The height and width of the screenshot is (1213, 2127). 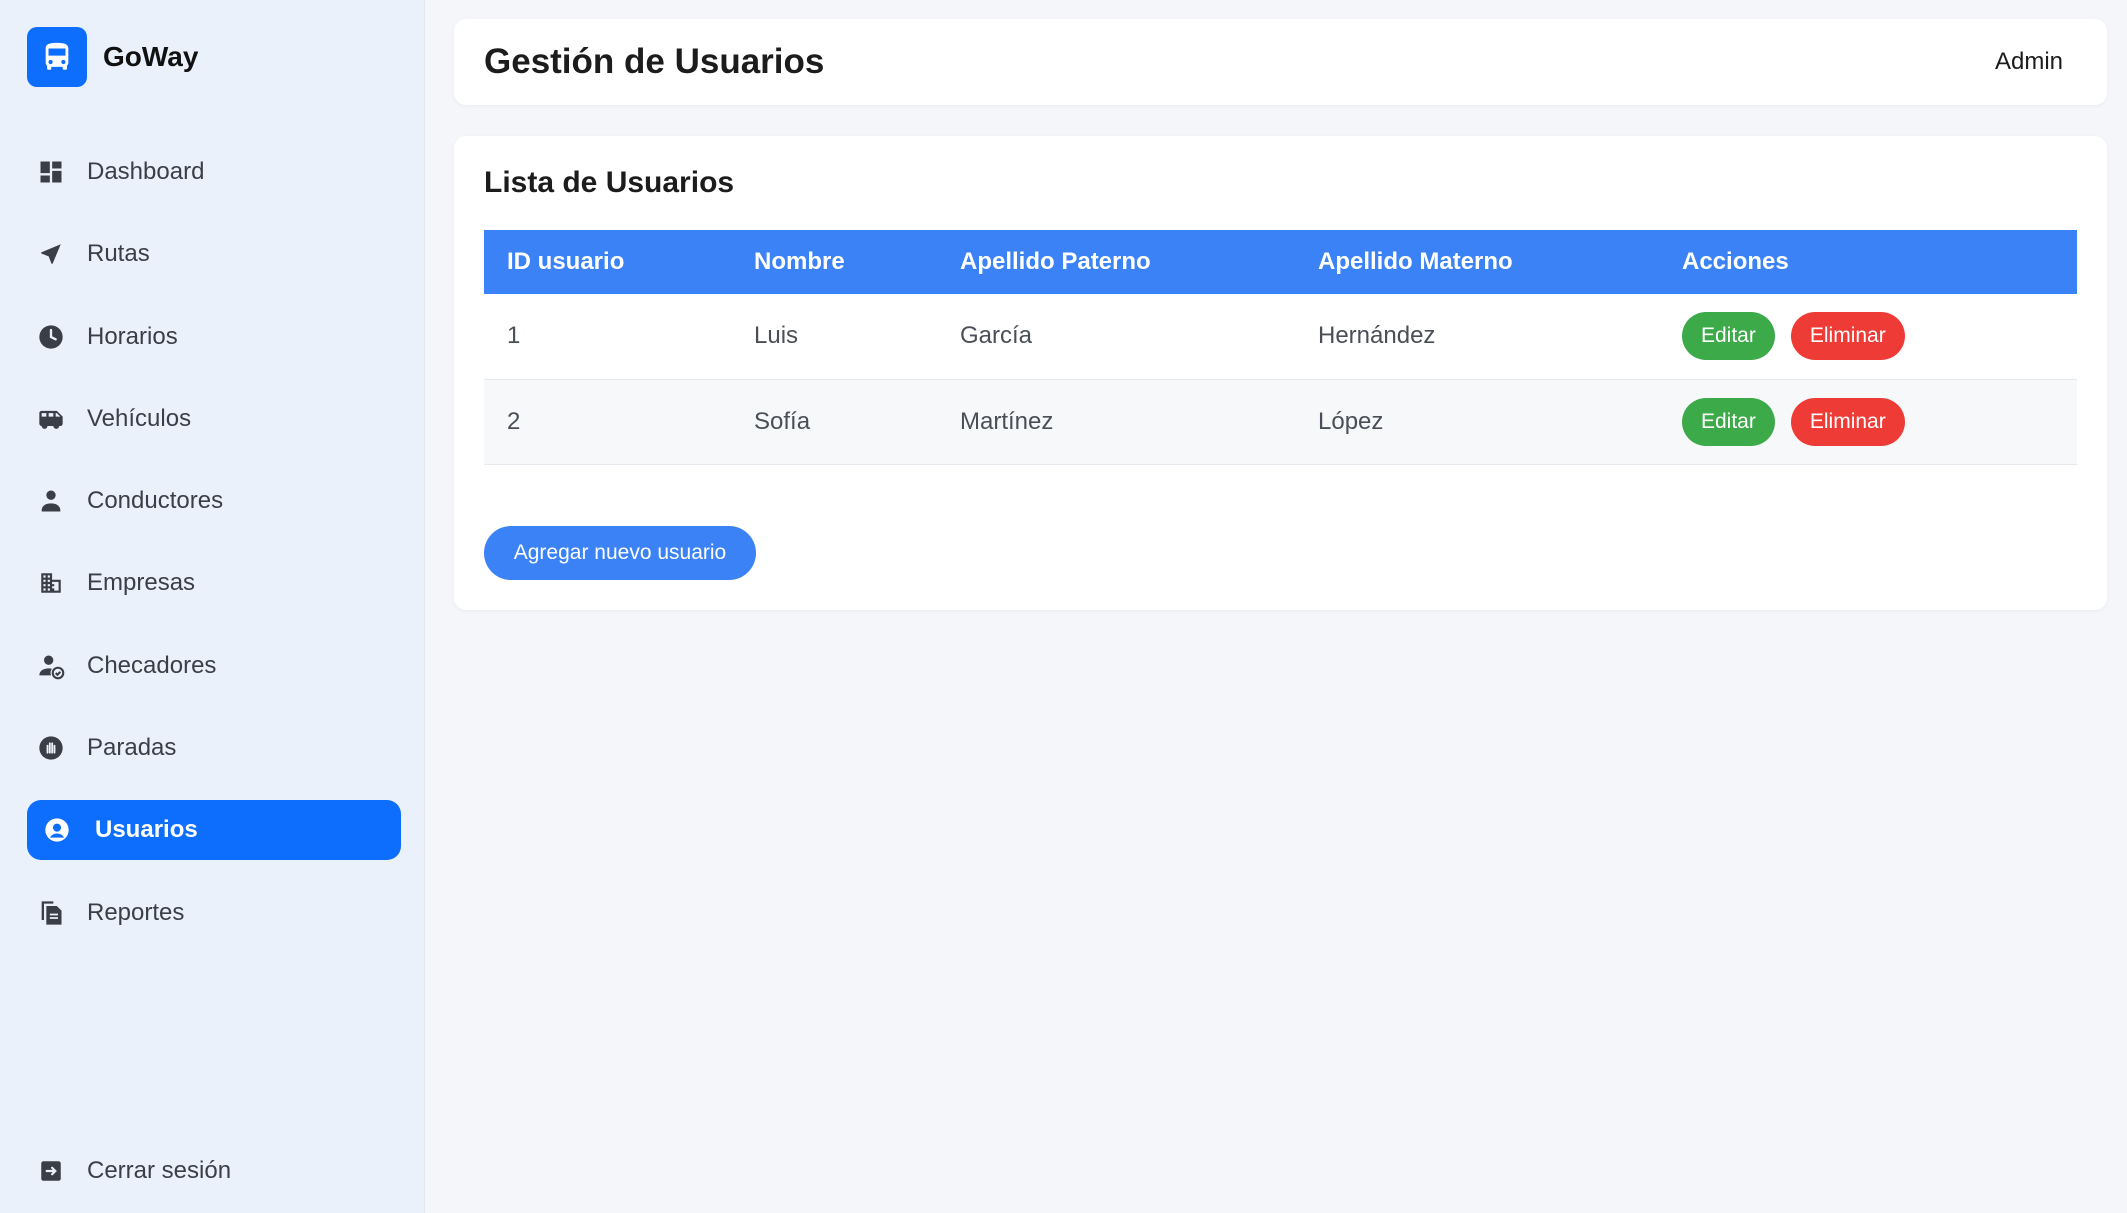 I want to click on cell-id: 2, so click(x=514, y=421).